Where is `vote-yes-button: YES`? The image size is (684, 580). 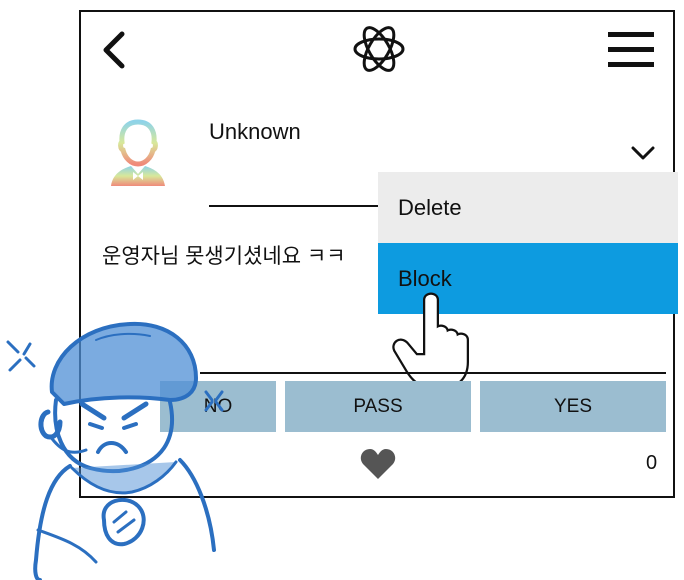
vote-yes-button: YES is located at coordinates (573, 406).